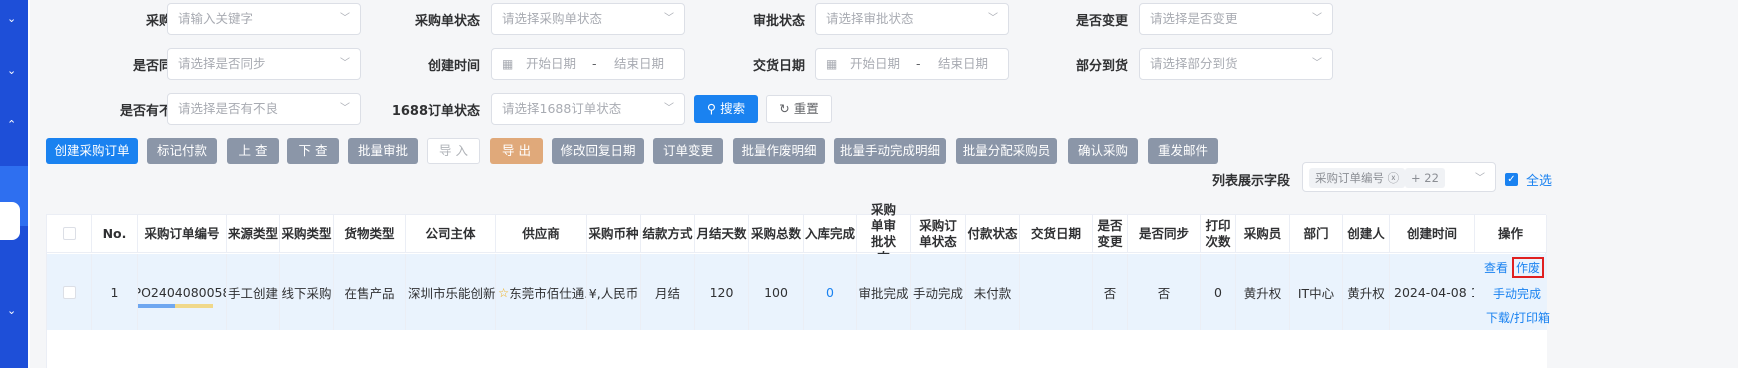 The image size is (1738, 369). I want to click on refresh-icon: ↻, so click(786, 108).